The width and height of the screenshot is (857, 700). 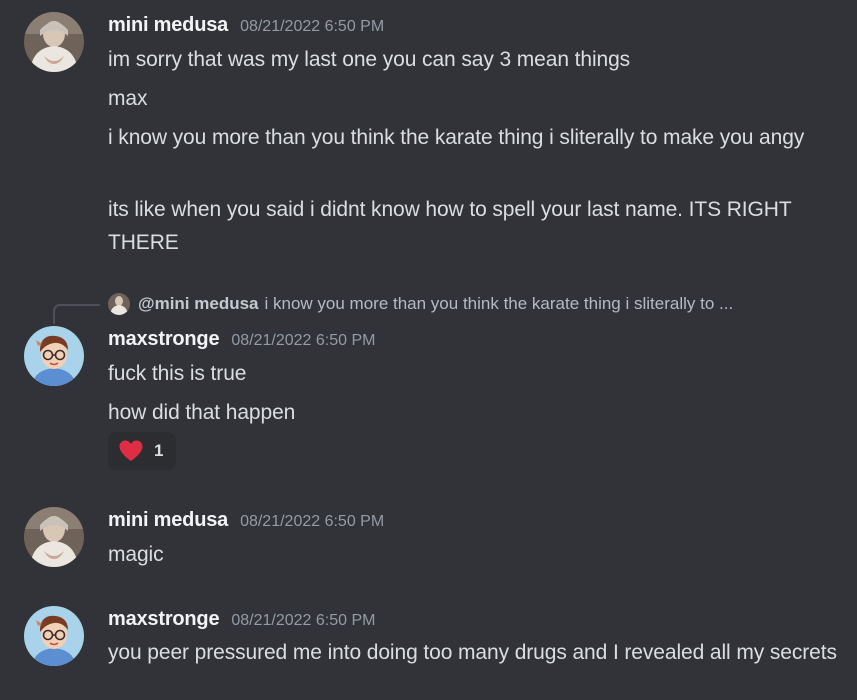 I want to click on message-text: fuck this is true, so click(x=177, y=373).